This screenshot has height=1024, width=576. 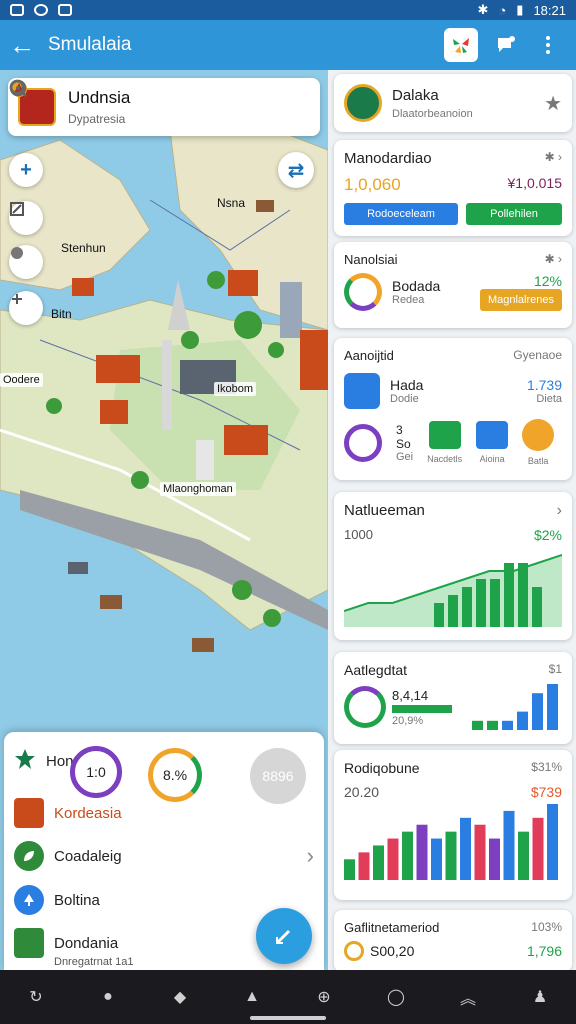 I want to click on map-label: Stenhun, so click(x=83, y=248).